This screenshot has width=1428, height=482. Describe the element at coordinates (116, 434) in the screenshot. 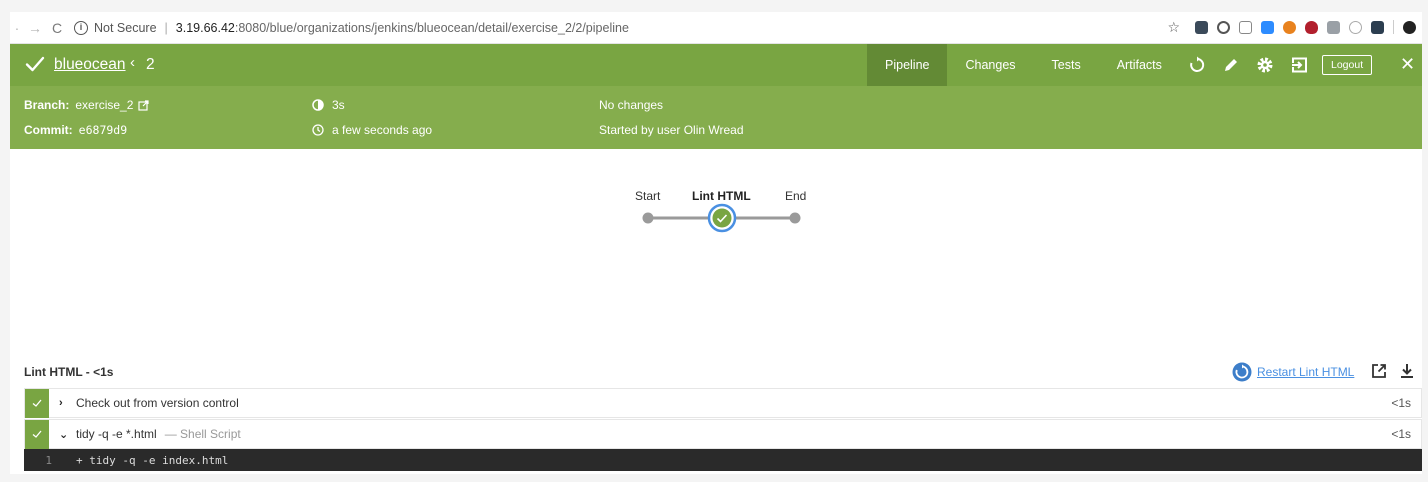

I see `step-name: tidy -q -e *.html` at that location.